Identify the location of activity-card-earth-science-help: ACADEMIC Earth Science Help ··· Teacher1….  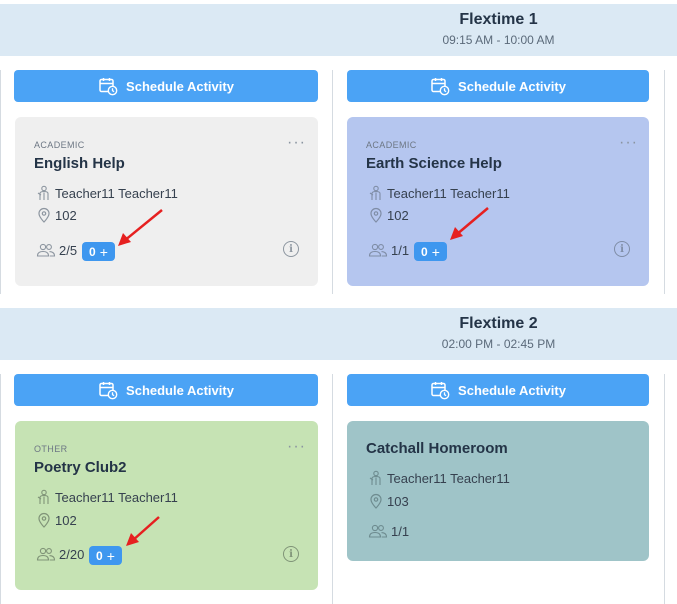
(498, 201).